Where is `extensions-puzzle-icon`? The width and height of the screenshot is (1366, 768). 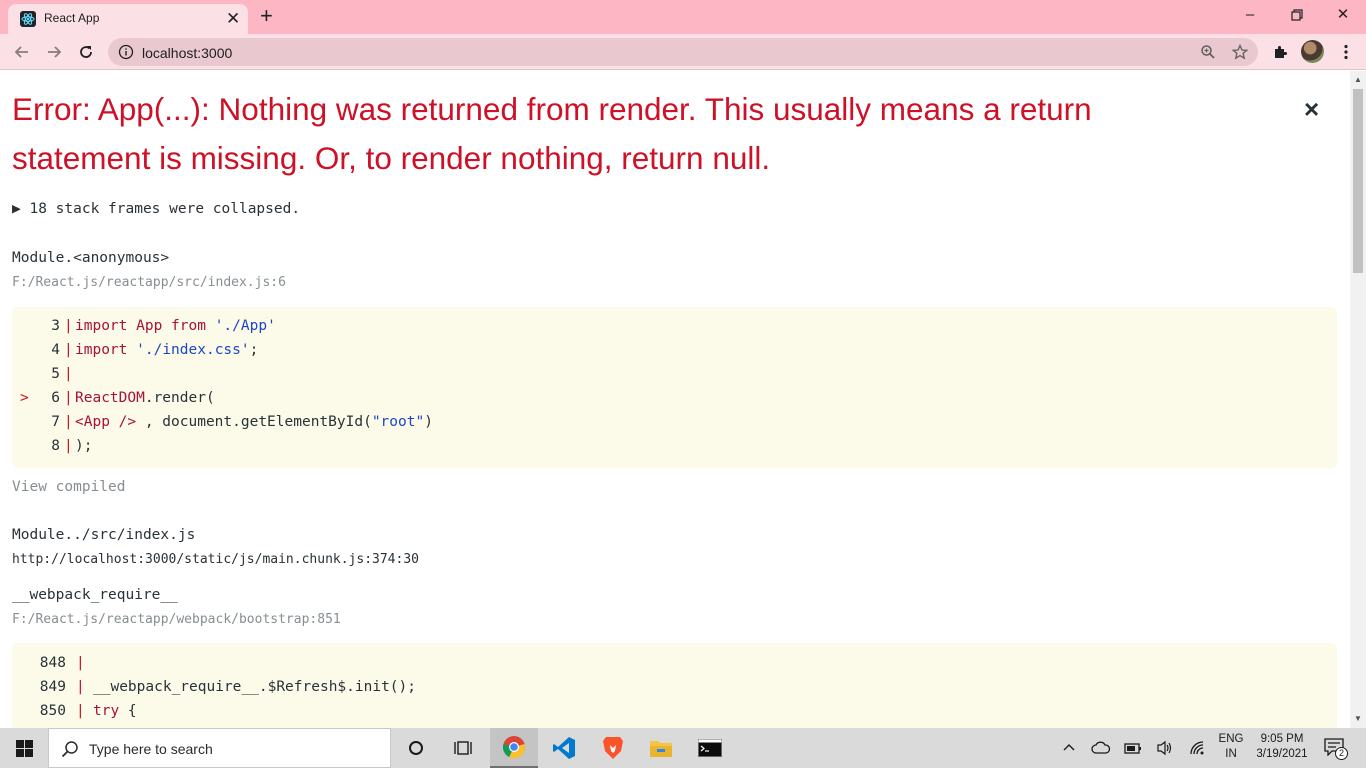 extensions-puzzle-icon is located at coordinates (1280, 52).